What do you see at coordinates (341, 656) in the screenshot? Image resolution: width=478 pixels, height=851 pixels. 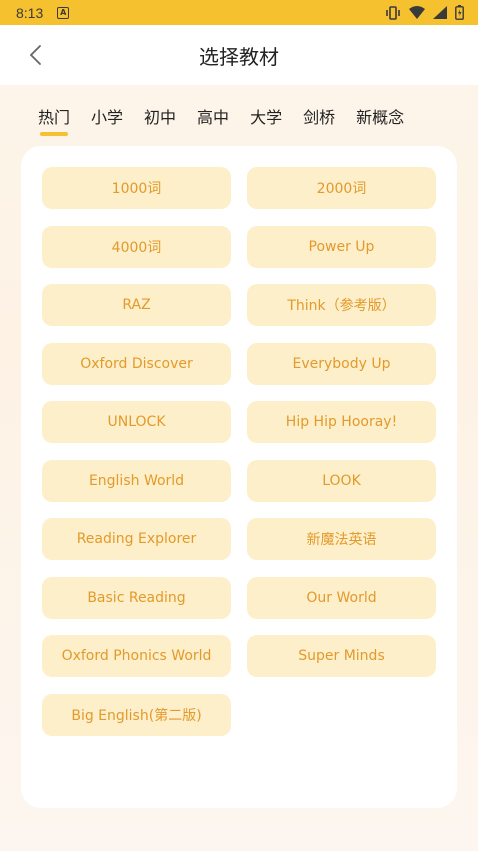 I see `textbook-button: Super Minds` at bounding box center [341, 656].